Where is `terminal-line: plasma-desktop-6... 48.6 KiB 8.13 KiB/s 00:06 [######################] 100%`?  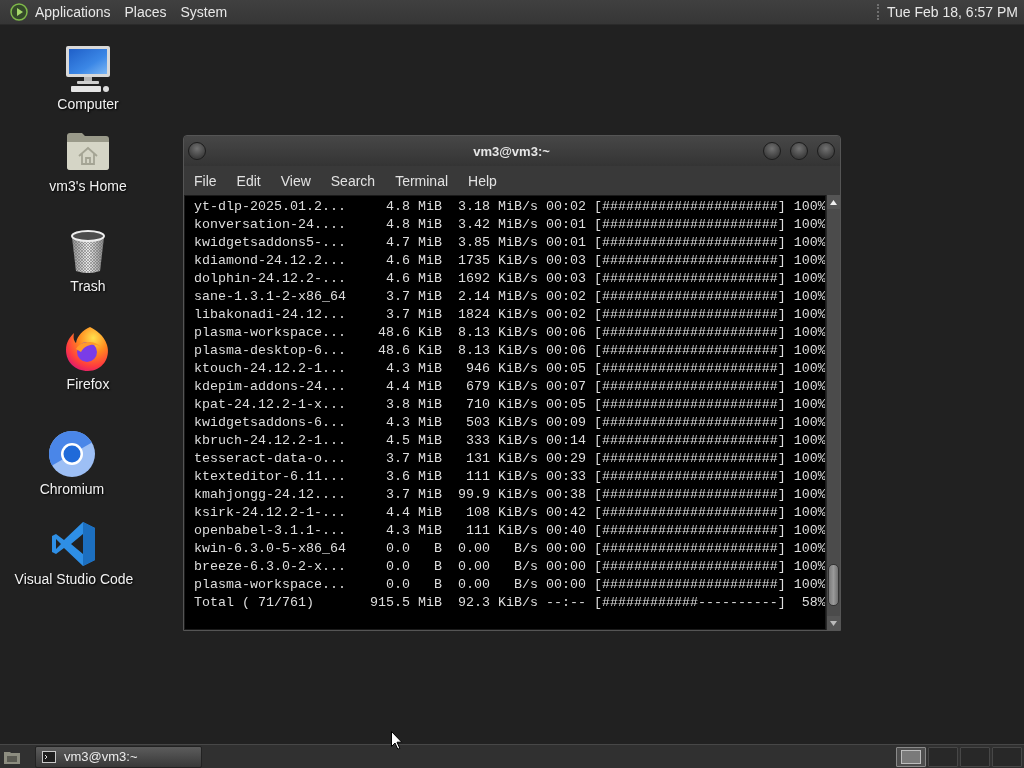 terminal-line: plasma-desktop-6... 48.6 KiB 8.13 KiB/s 00:06 [######################] 100% is located at coordinates (509, 351).